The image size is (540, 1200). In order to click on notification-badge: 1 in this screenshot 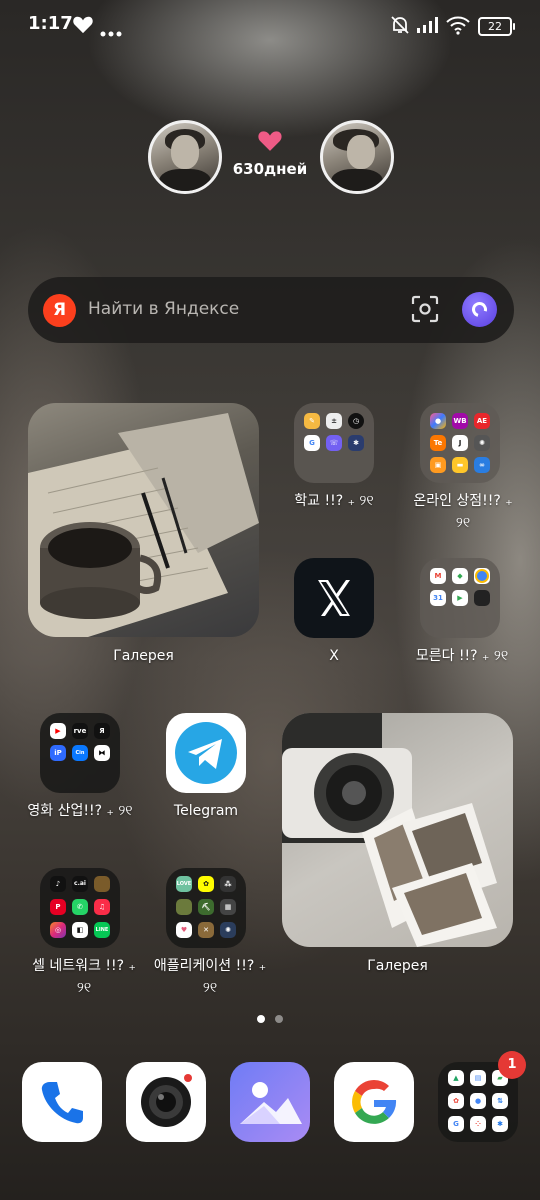, I will do `click(512, 1065)`.